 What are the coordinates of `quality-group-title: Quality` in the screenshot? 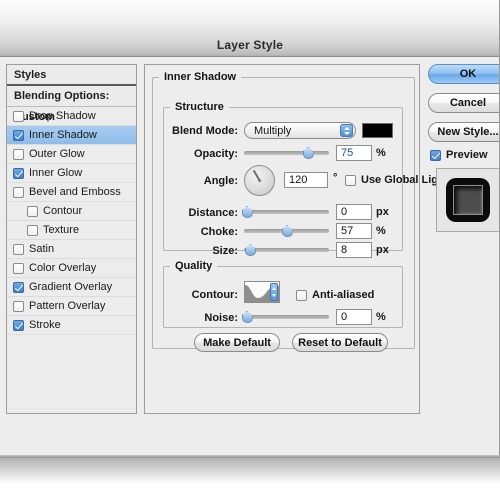 It's located at (194, 266).